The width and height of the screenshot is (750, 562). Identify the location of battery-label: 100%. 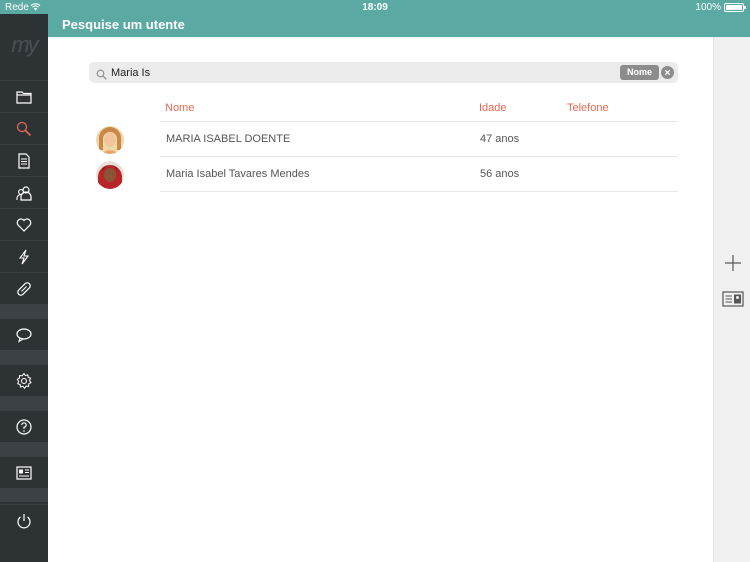
(708, 7).